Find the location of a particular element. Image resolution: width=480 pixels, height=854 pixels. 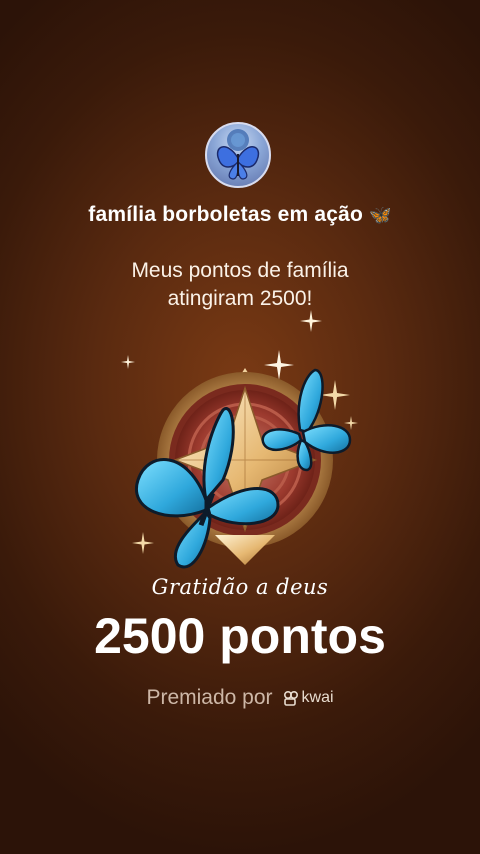

family-name-text: família borboletas em ação is located at coordinates (226, 214).